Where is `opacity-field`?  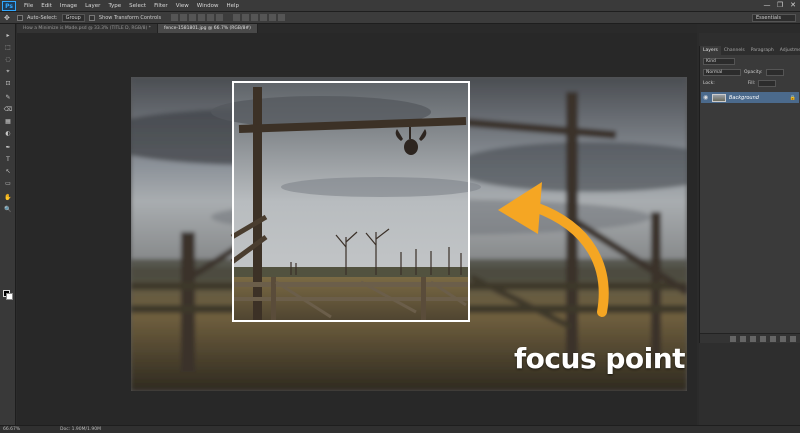 opacity-field is located at coordinates (774, 72).